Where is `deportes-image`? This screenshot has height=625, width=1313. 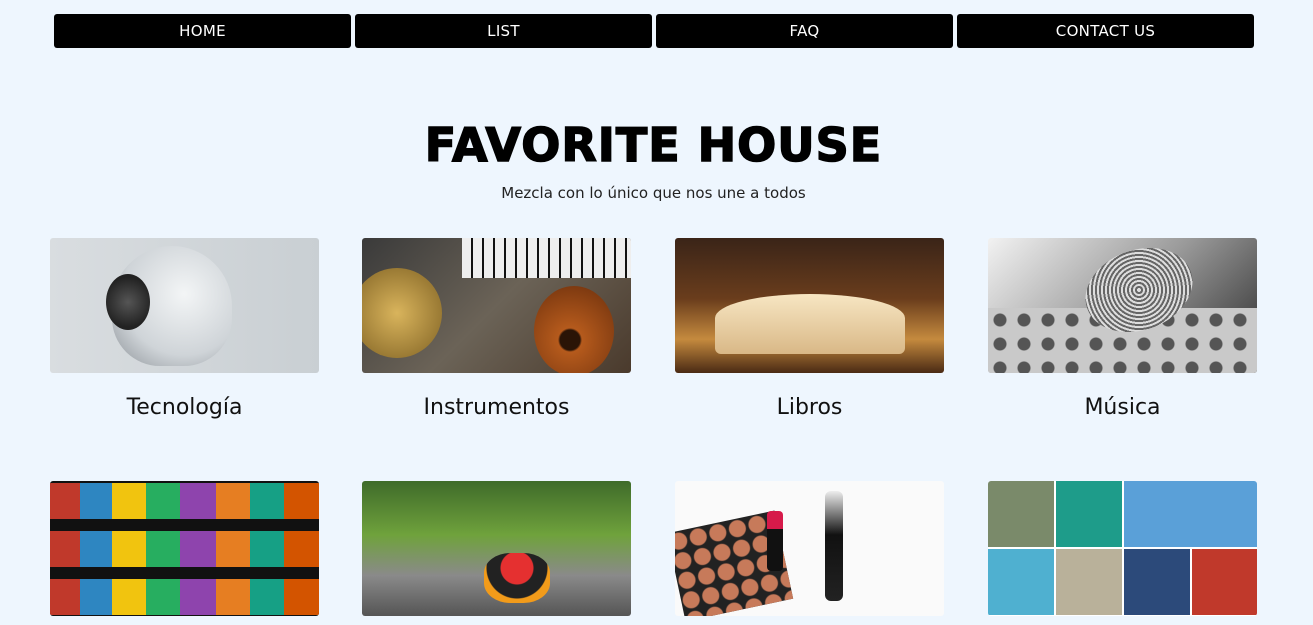 deportes-image is located at coordinates (1122, 548).